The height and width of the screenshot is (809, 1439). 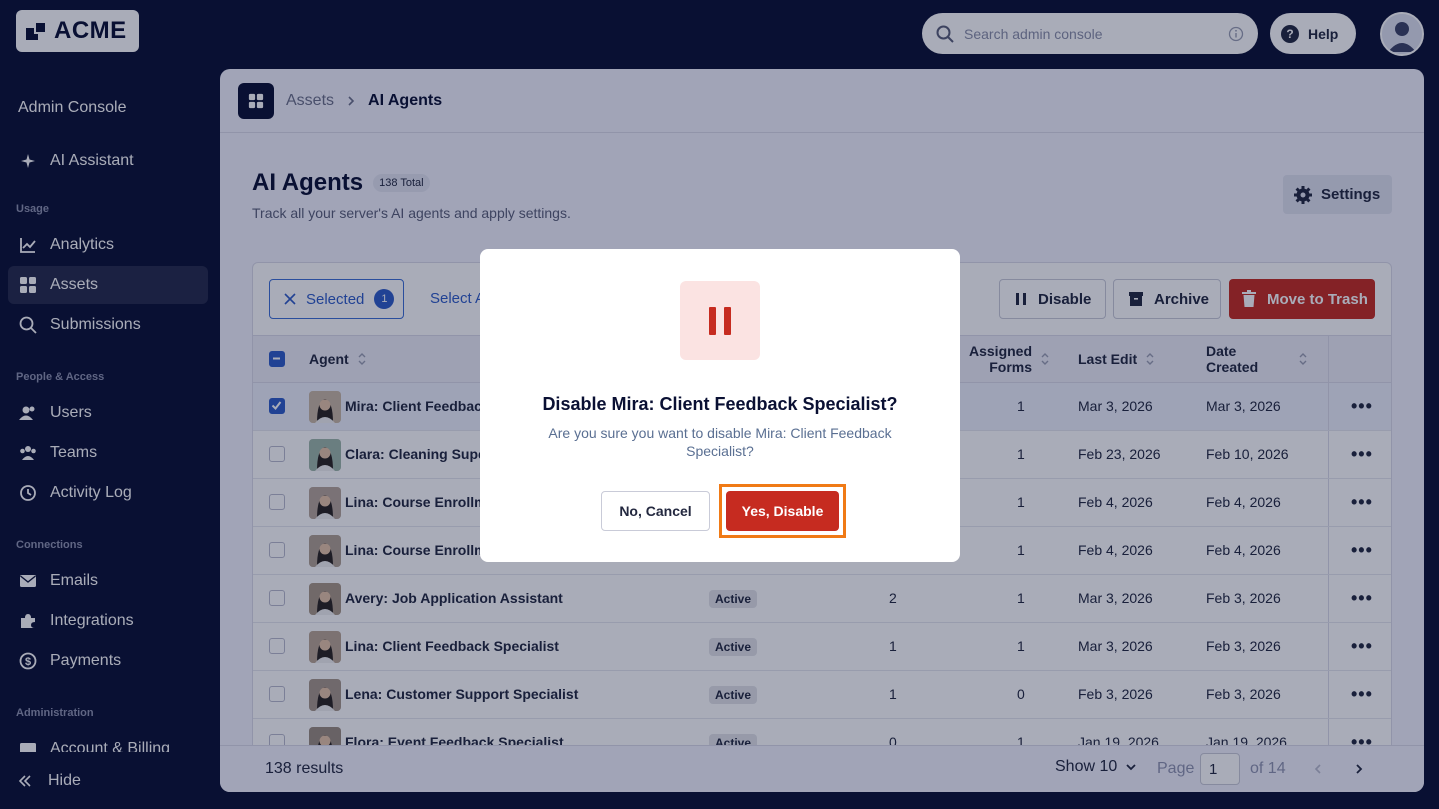 I want to click on confirm-disable-button: Yes, Disable, so click(x=782, y=511).